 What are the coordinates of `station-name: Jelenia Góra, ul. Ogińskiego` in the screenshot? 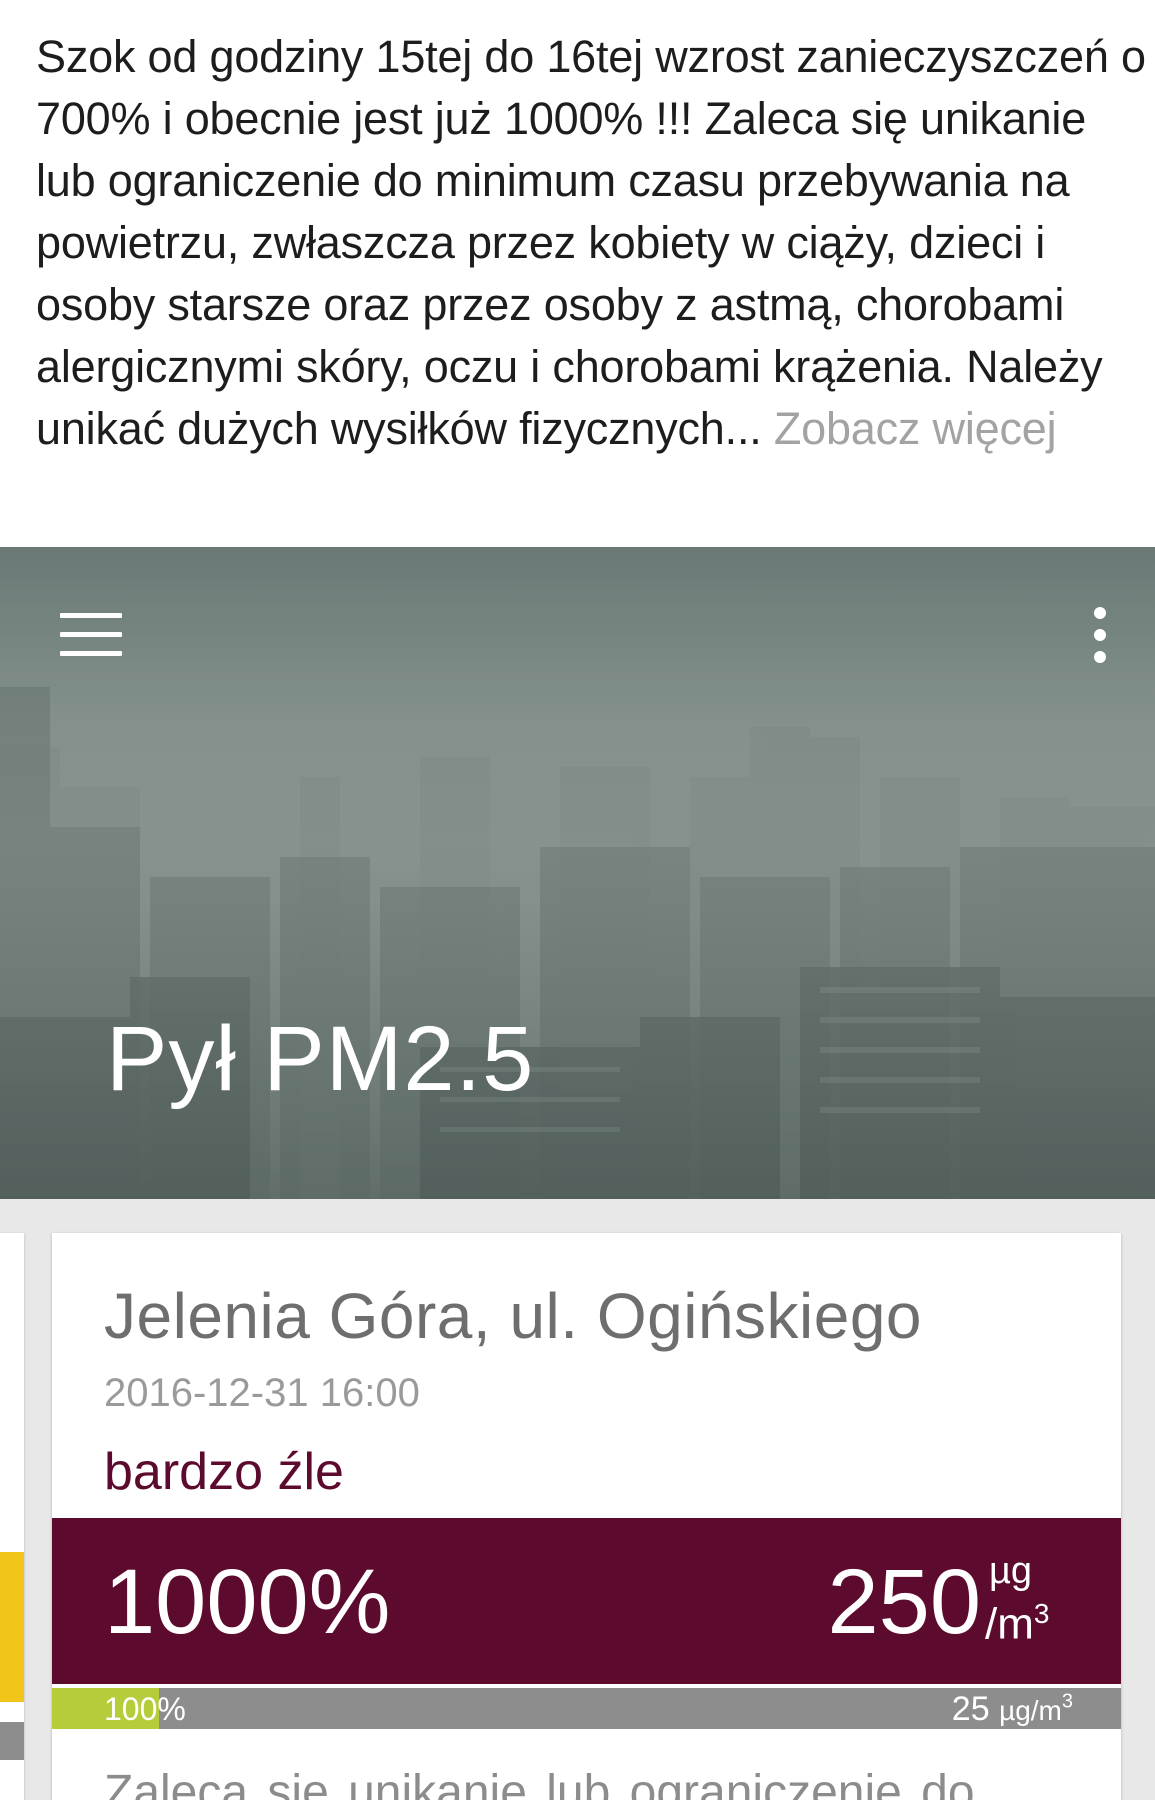 It's located at (513, 1316).